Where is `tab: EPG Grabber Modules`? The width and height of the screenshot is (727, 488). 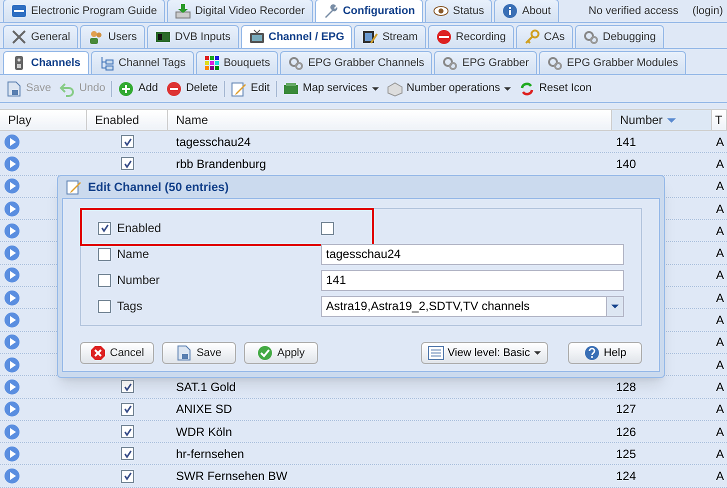 tab: EPG Grabber Modules is located at coordinates (612, 62).